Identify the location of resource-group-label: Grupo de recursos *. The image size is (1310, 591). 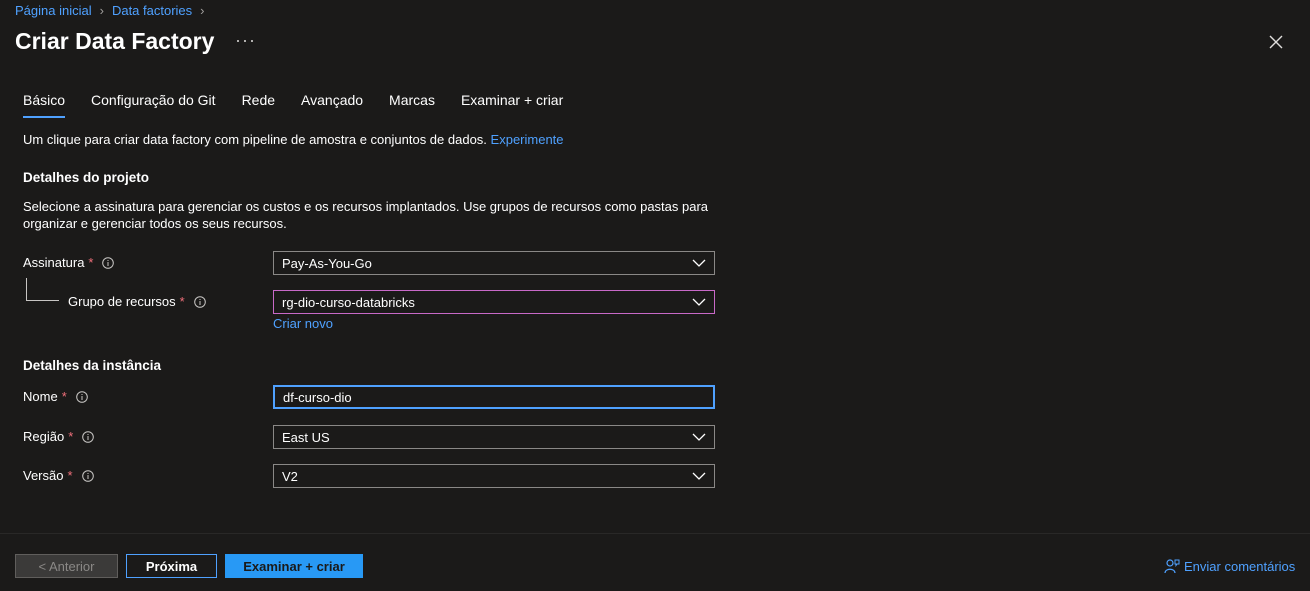
(137, 301).